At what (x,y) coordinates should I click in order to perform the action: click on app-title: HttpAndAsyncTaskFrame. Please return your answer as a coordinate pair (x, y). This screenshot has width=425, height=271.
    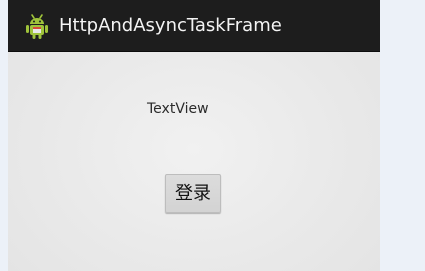
    Looking at the image, I should click on (170, 25).